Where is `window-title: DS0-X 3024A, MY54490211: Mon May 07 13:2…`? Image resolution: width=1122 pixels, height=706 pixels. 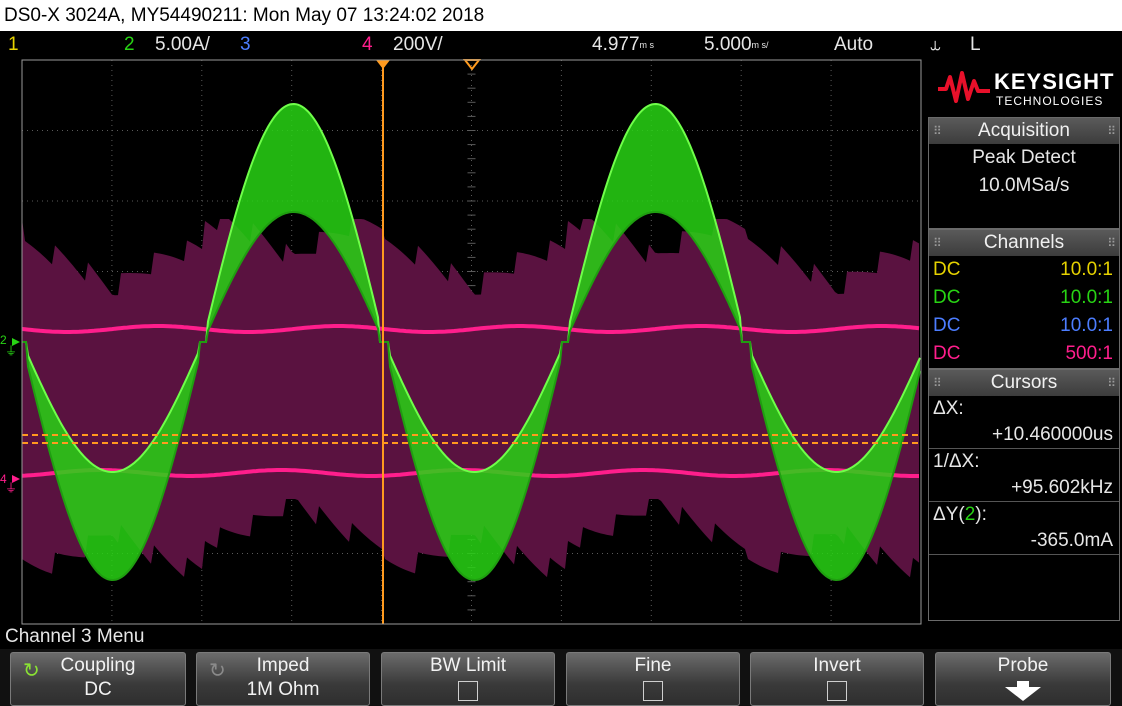
window-title: DS0-X 3024A, MY54490211: Mon May 07 13:2… is located at coordinates (561, 15).